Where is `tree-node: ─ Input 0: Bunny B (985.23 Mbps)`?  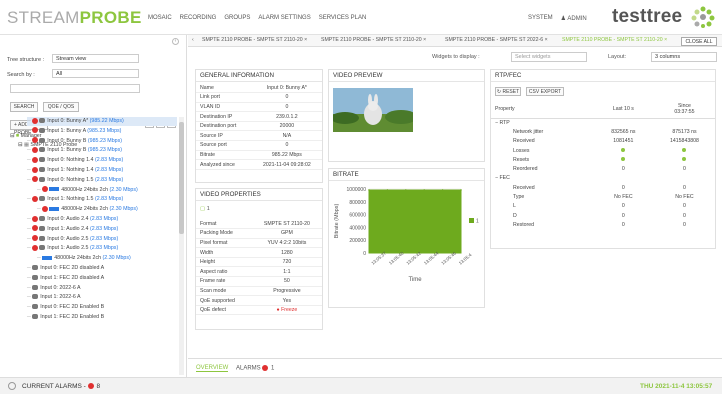 tree-node: ─ Input 0: Bunny B (985.23 Mbps) is located at coordinates (74, 141).